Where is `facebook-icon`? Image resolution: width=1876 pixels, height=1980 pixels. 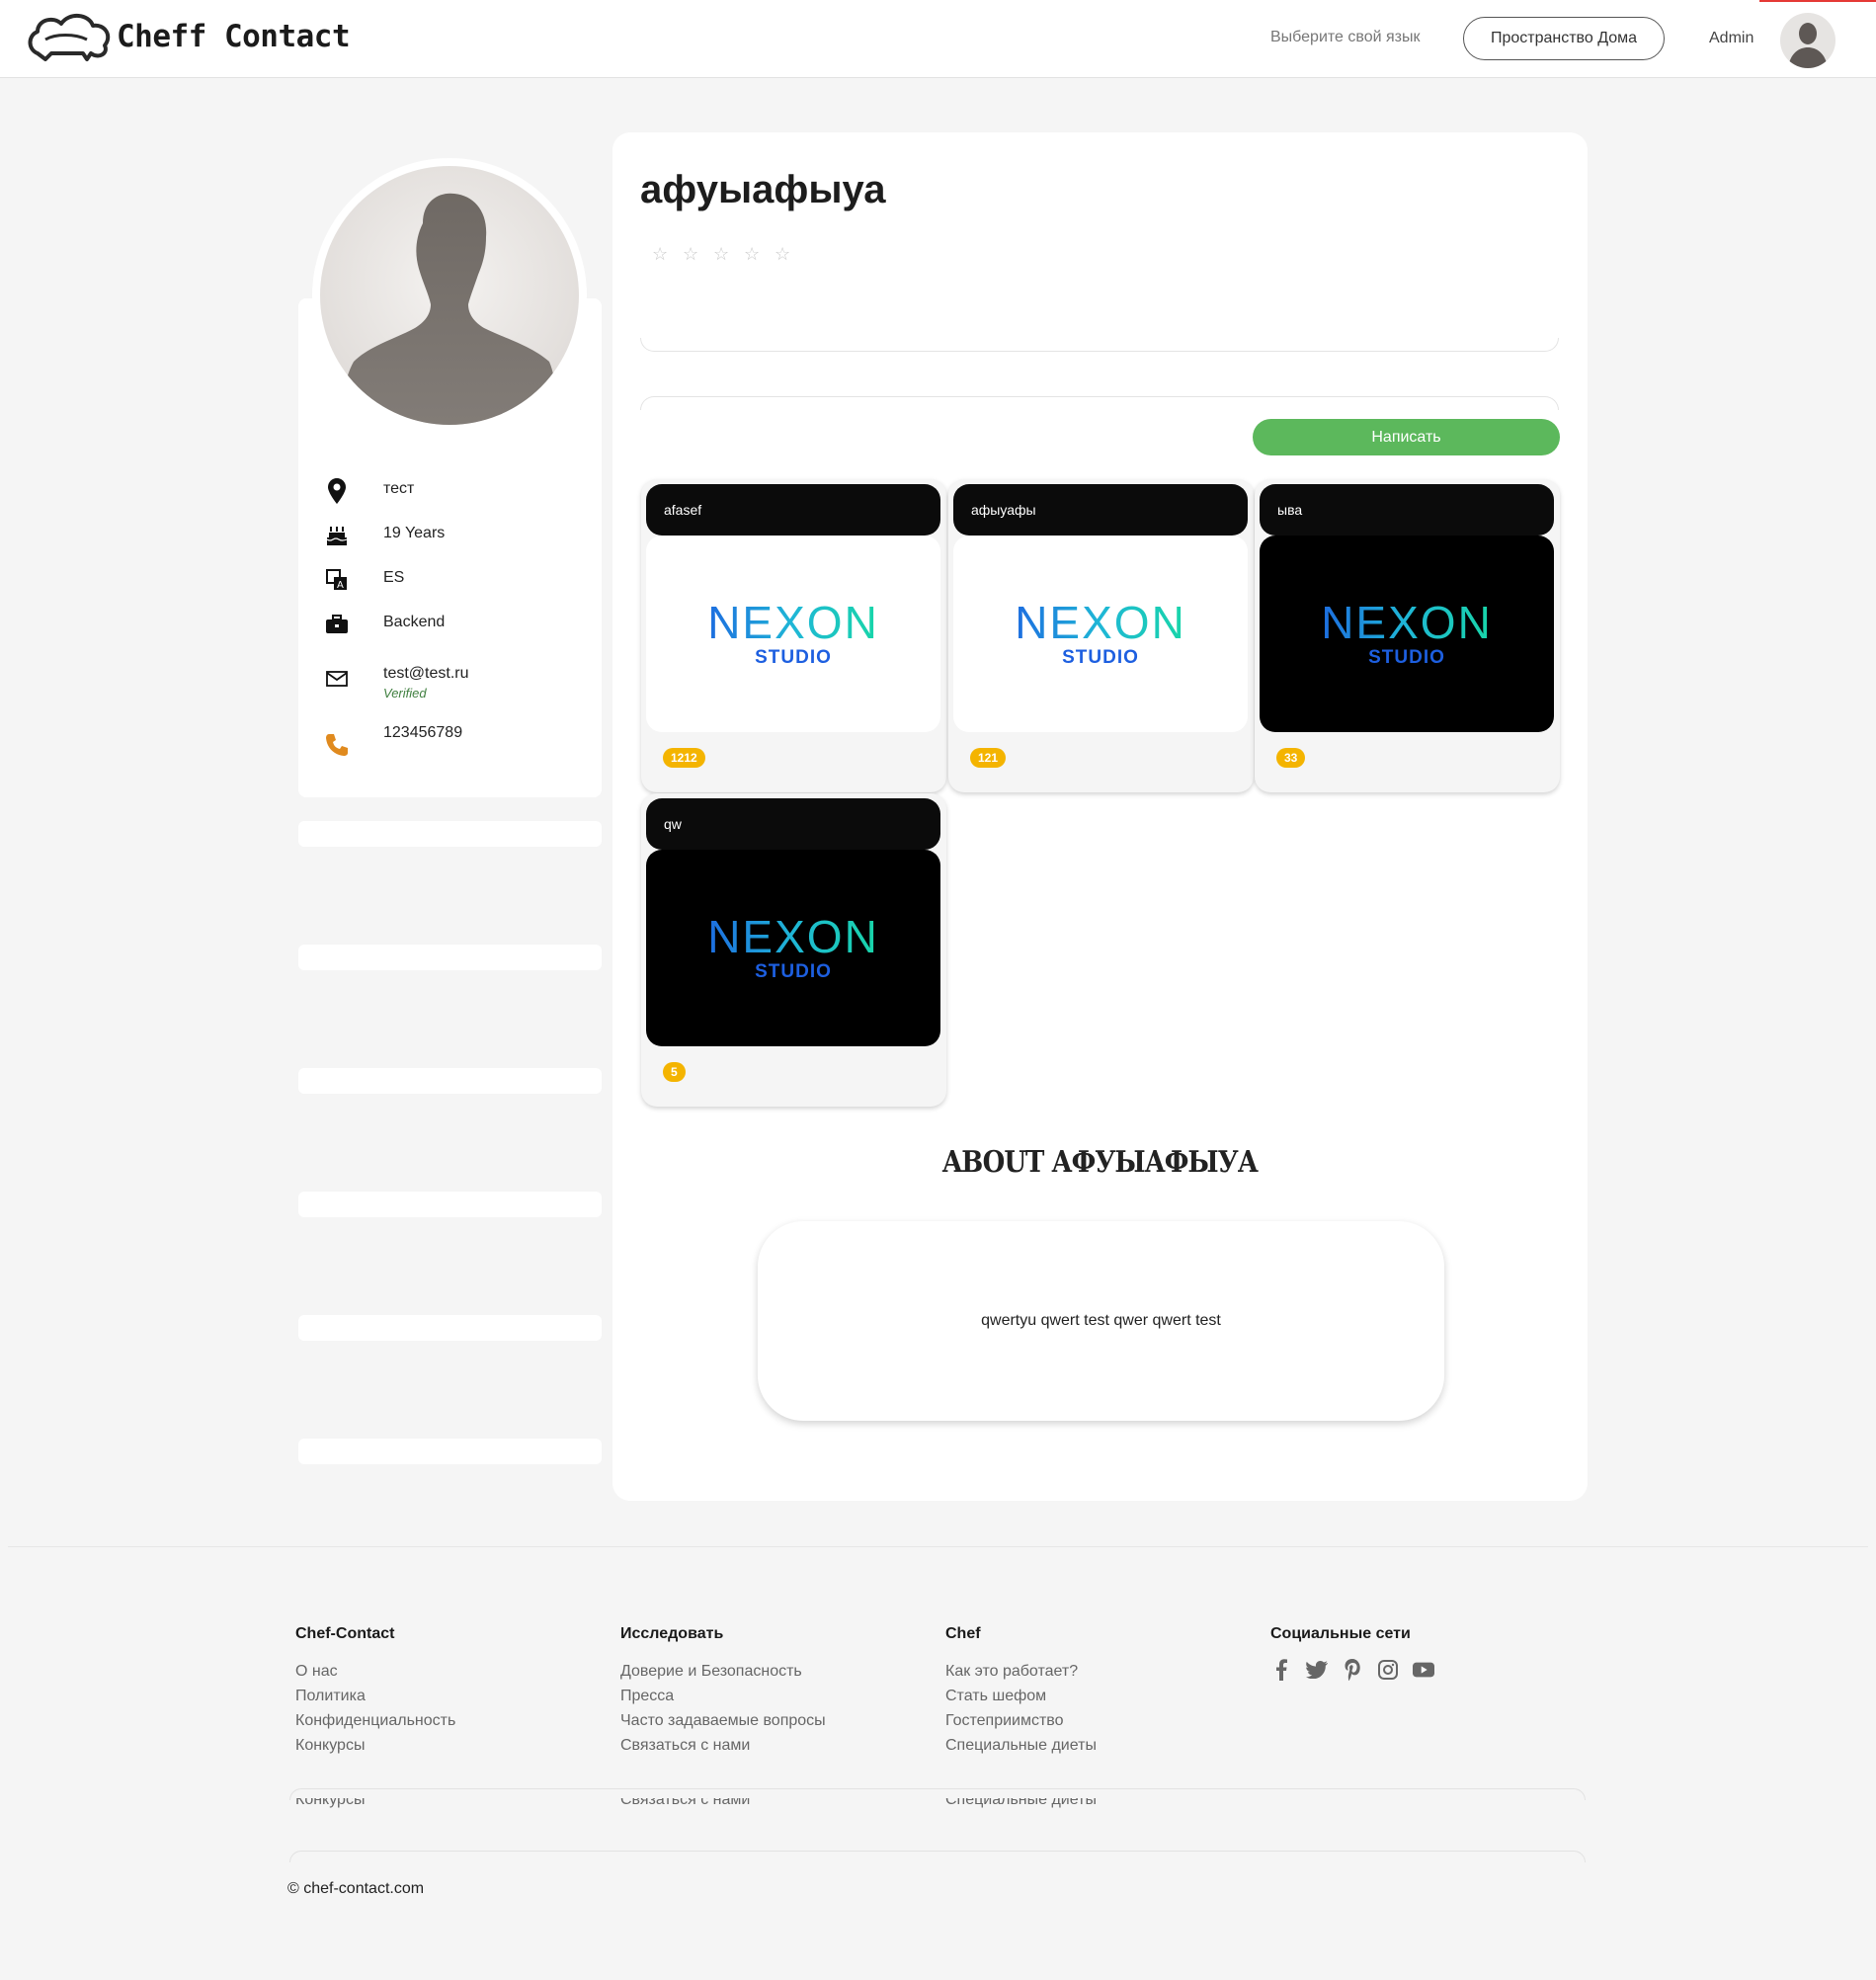
facebook-icon is located at coordinates (1281, 1670).